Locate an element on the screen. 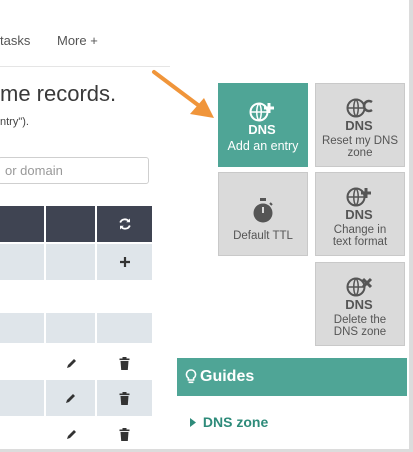  dns-reset-icon: DNS is located at coordinates (359, 115).